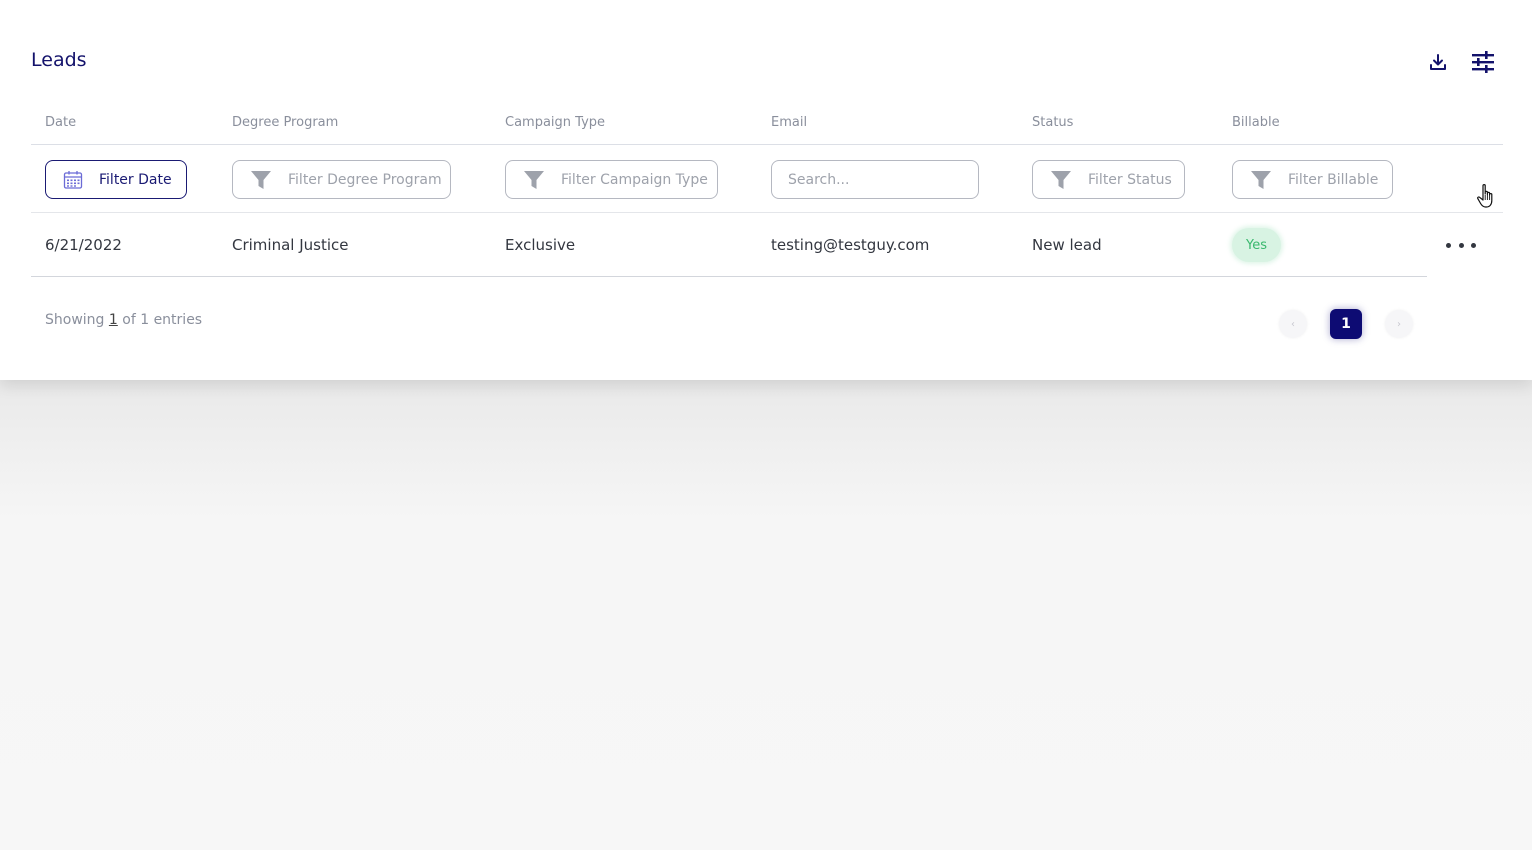  Describe the element at coordinates (850, 245) in the screenshot. I see `cell-email: testing@testguy.com` at that location.